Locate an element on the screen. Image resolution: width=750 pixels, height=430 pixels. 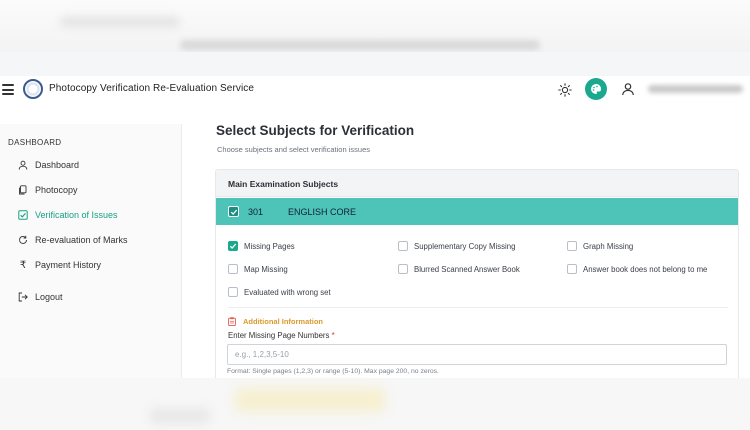
issue-graph-missing: Graph Missing is located at coordinates (600, 246).